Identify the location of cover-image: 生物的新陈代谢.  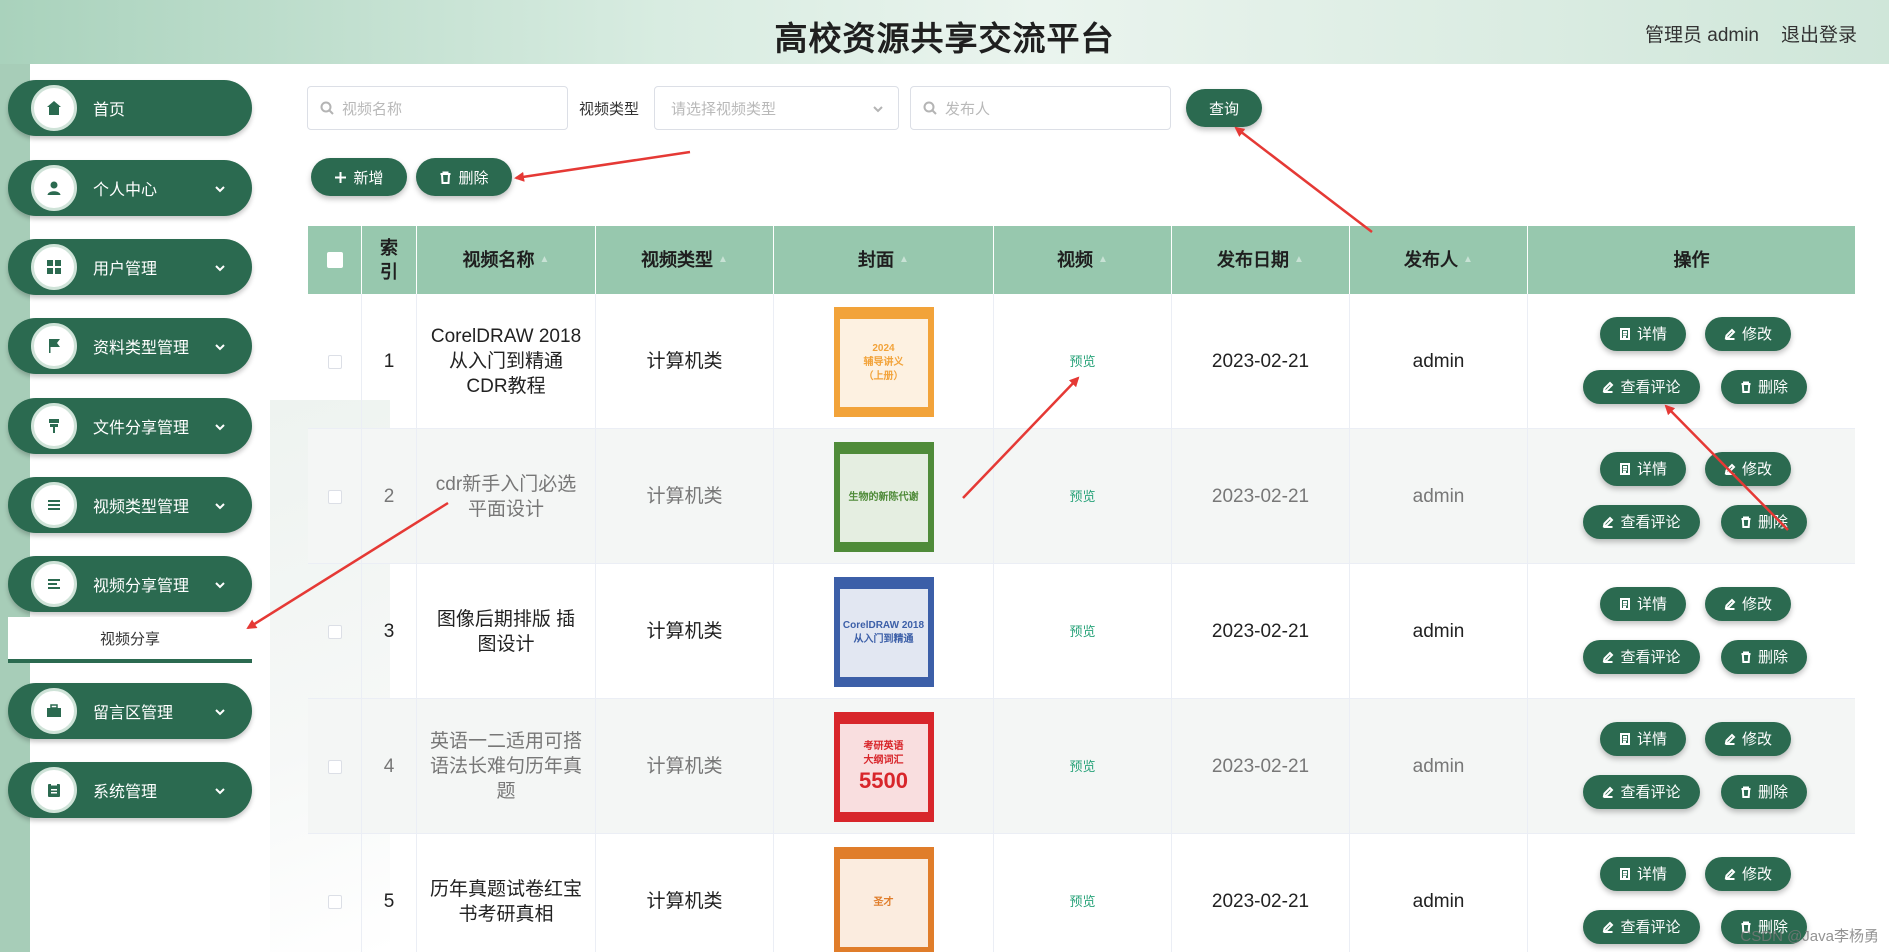
(883, 496).